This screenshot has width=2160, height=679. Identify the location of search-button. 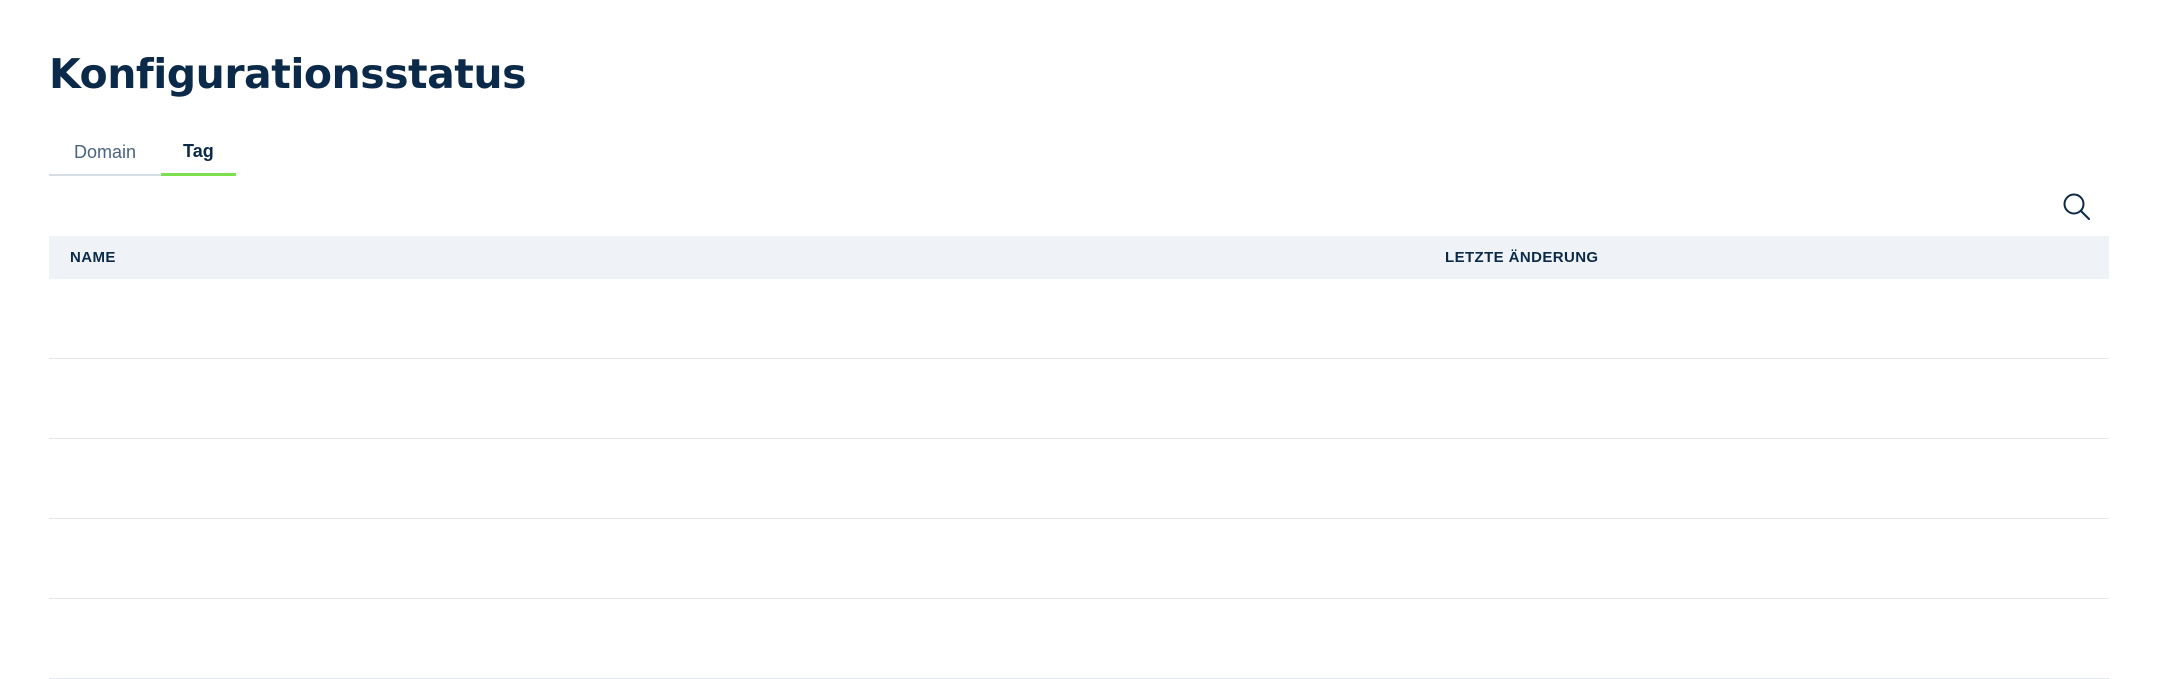
(2077, 207).